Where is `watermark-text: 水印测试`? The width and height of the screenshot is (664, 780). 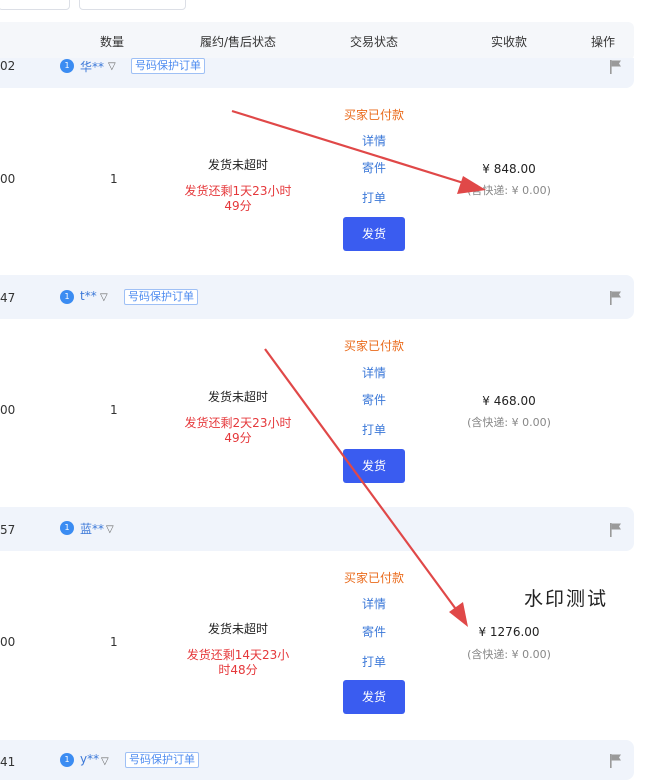
watermark-text: 水印测试 is located at coordinates (566, 599).